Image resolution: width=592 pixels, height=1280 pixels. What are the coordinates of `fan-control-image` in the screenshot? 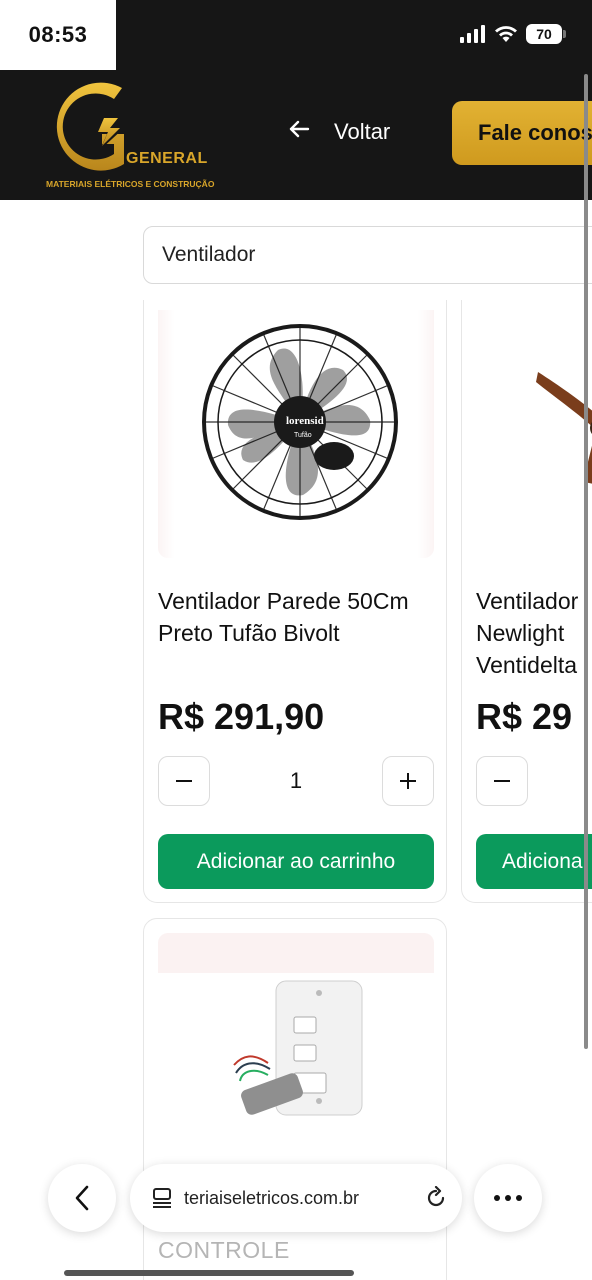 It's located at (298, 1048).